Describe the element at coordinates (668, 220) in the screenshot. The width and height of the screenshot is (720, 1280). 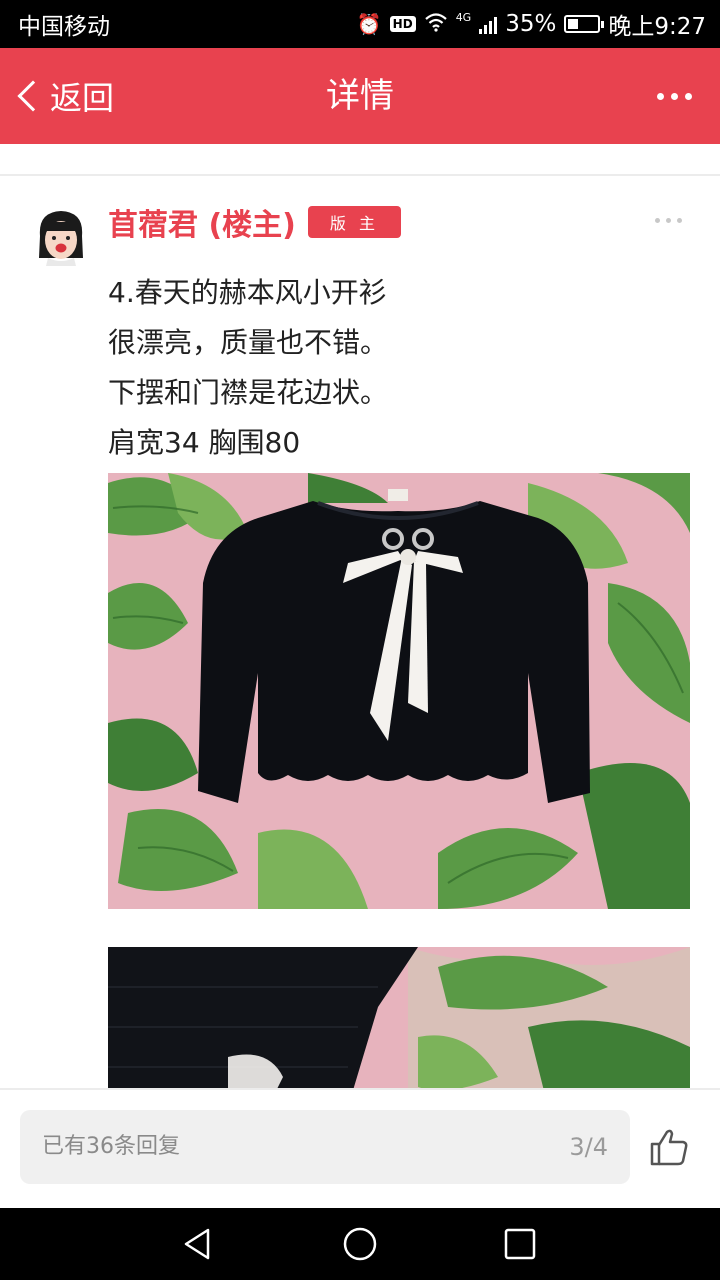
I see `post-more-button` at that location.